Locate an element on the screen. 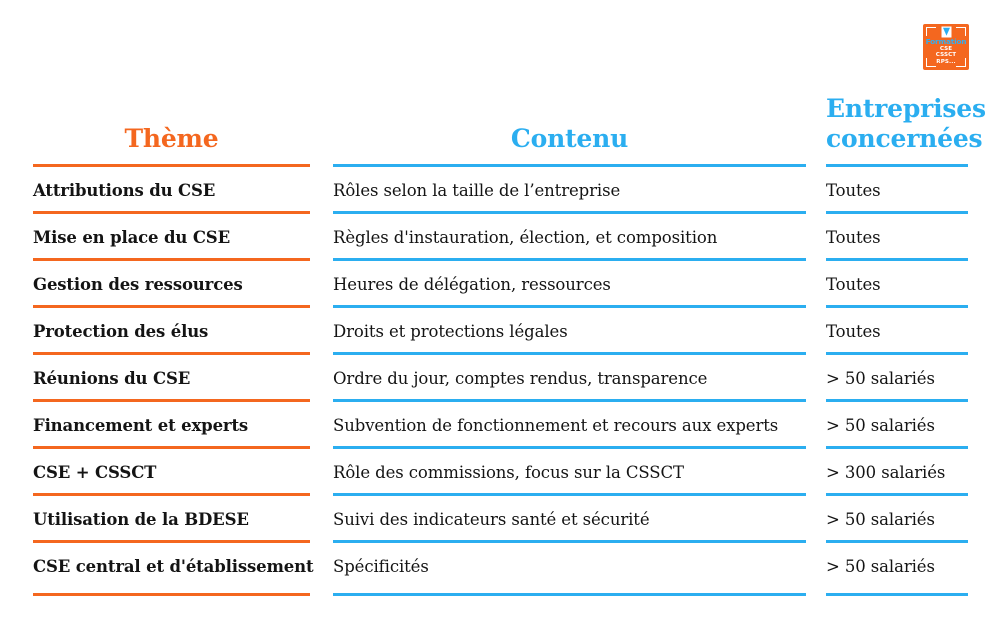 The width and height of the screenshot is (1000, 625). logo-wordmark: Formation is located at coordinates (946, 41).